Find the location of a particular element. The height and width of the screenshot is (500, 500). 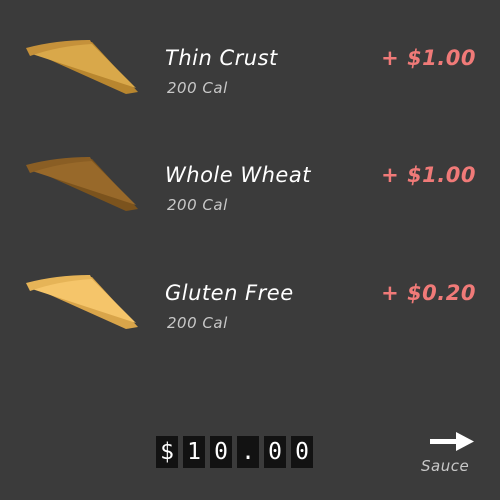

gluten-free-slice-icon is located at coordinates (82, 302).